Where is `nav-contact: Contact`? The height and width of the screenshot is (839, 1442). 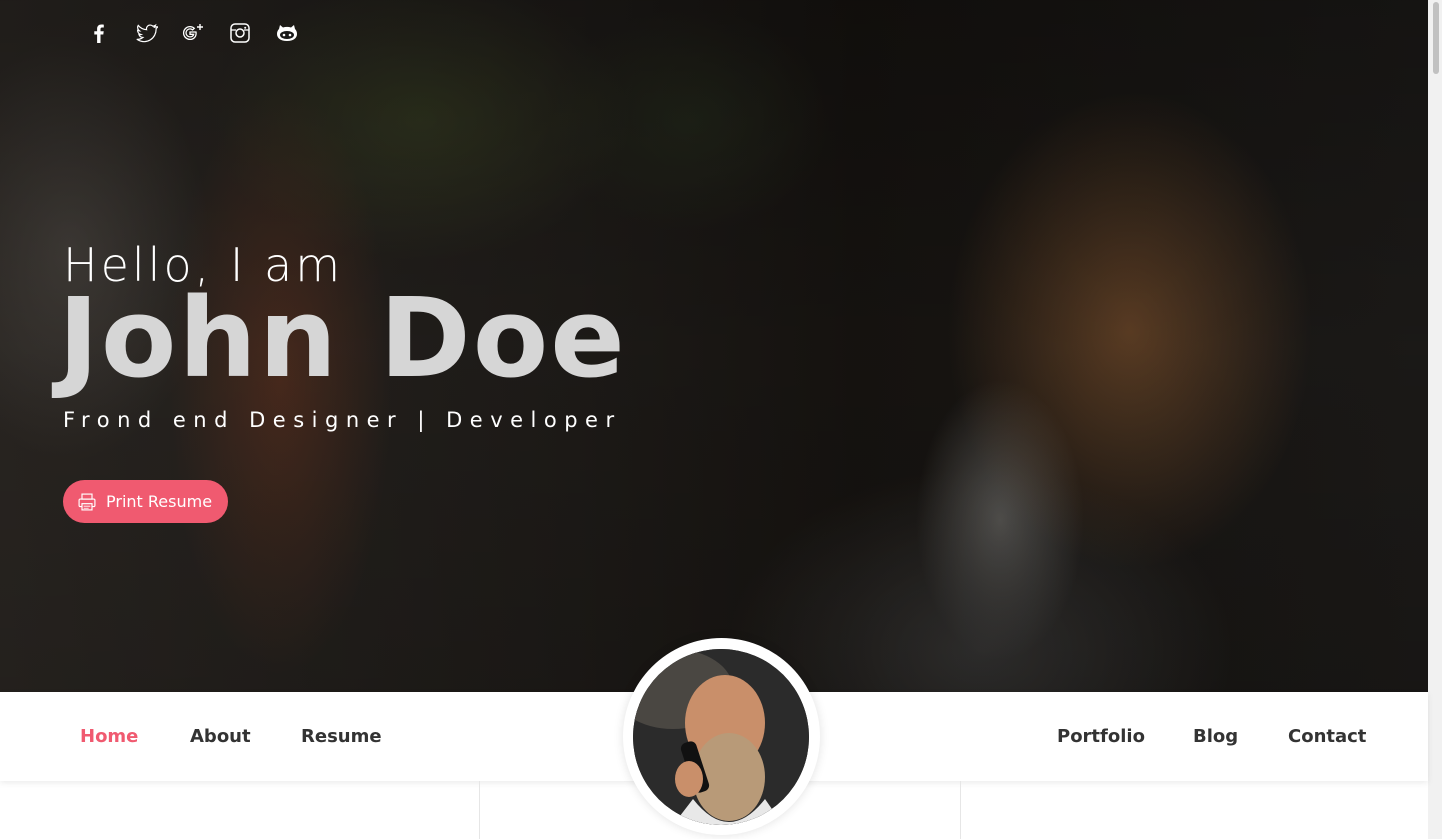
nav-contact: Contact is located at coordinates (1327, 736).